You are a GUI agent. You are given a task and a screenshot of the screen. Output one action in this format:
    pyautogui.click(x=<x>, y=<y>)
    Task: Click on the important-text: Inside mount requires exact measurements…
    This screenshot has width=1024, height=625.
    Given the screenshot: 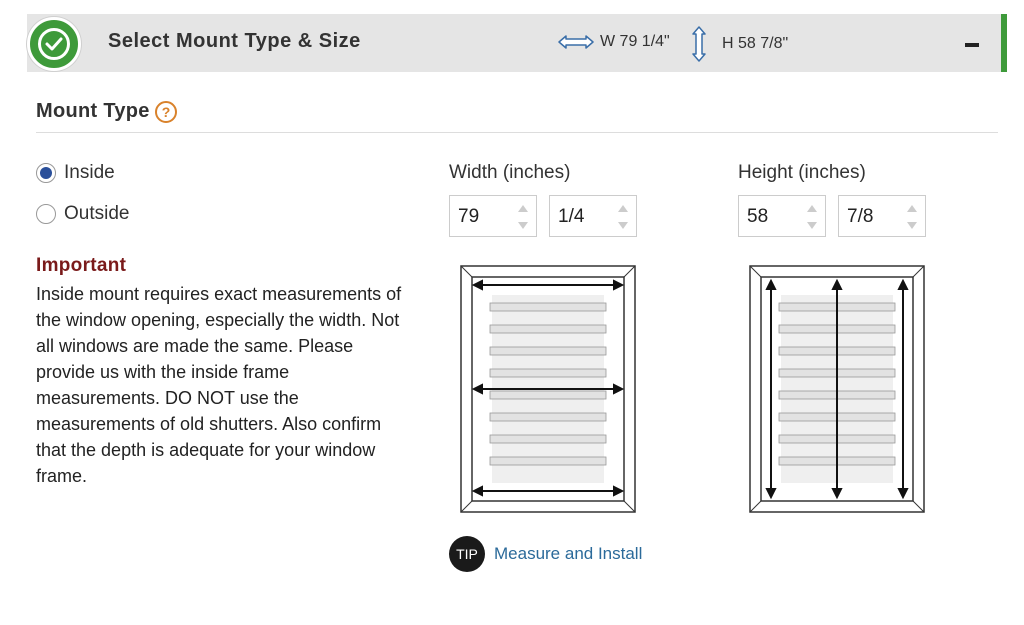 What is the action you would take?
    pyautogui.click(x=219, y=385)
    